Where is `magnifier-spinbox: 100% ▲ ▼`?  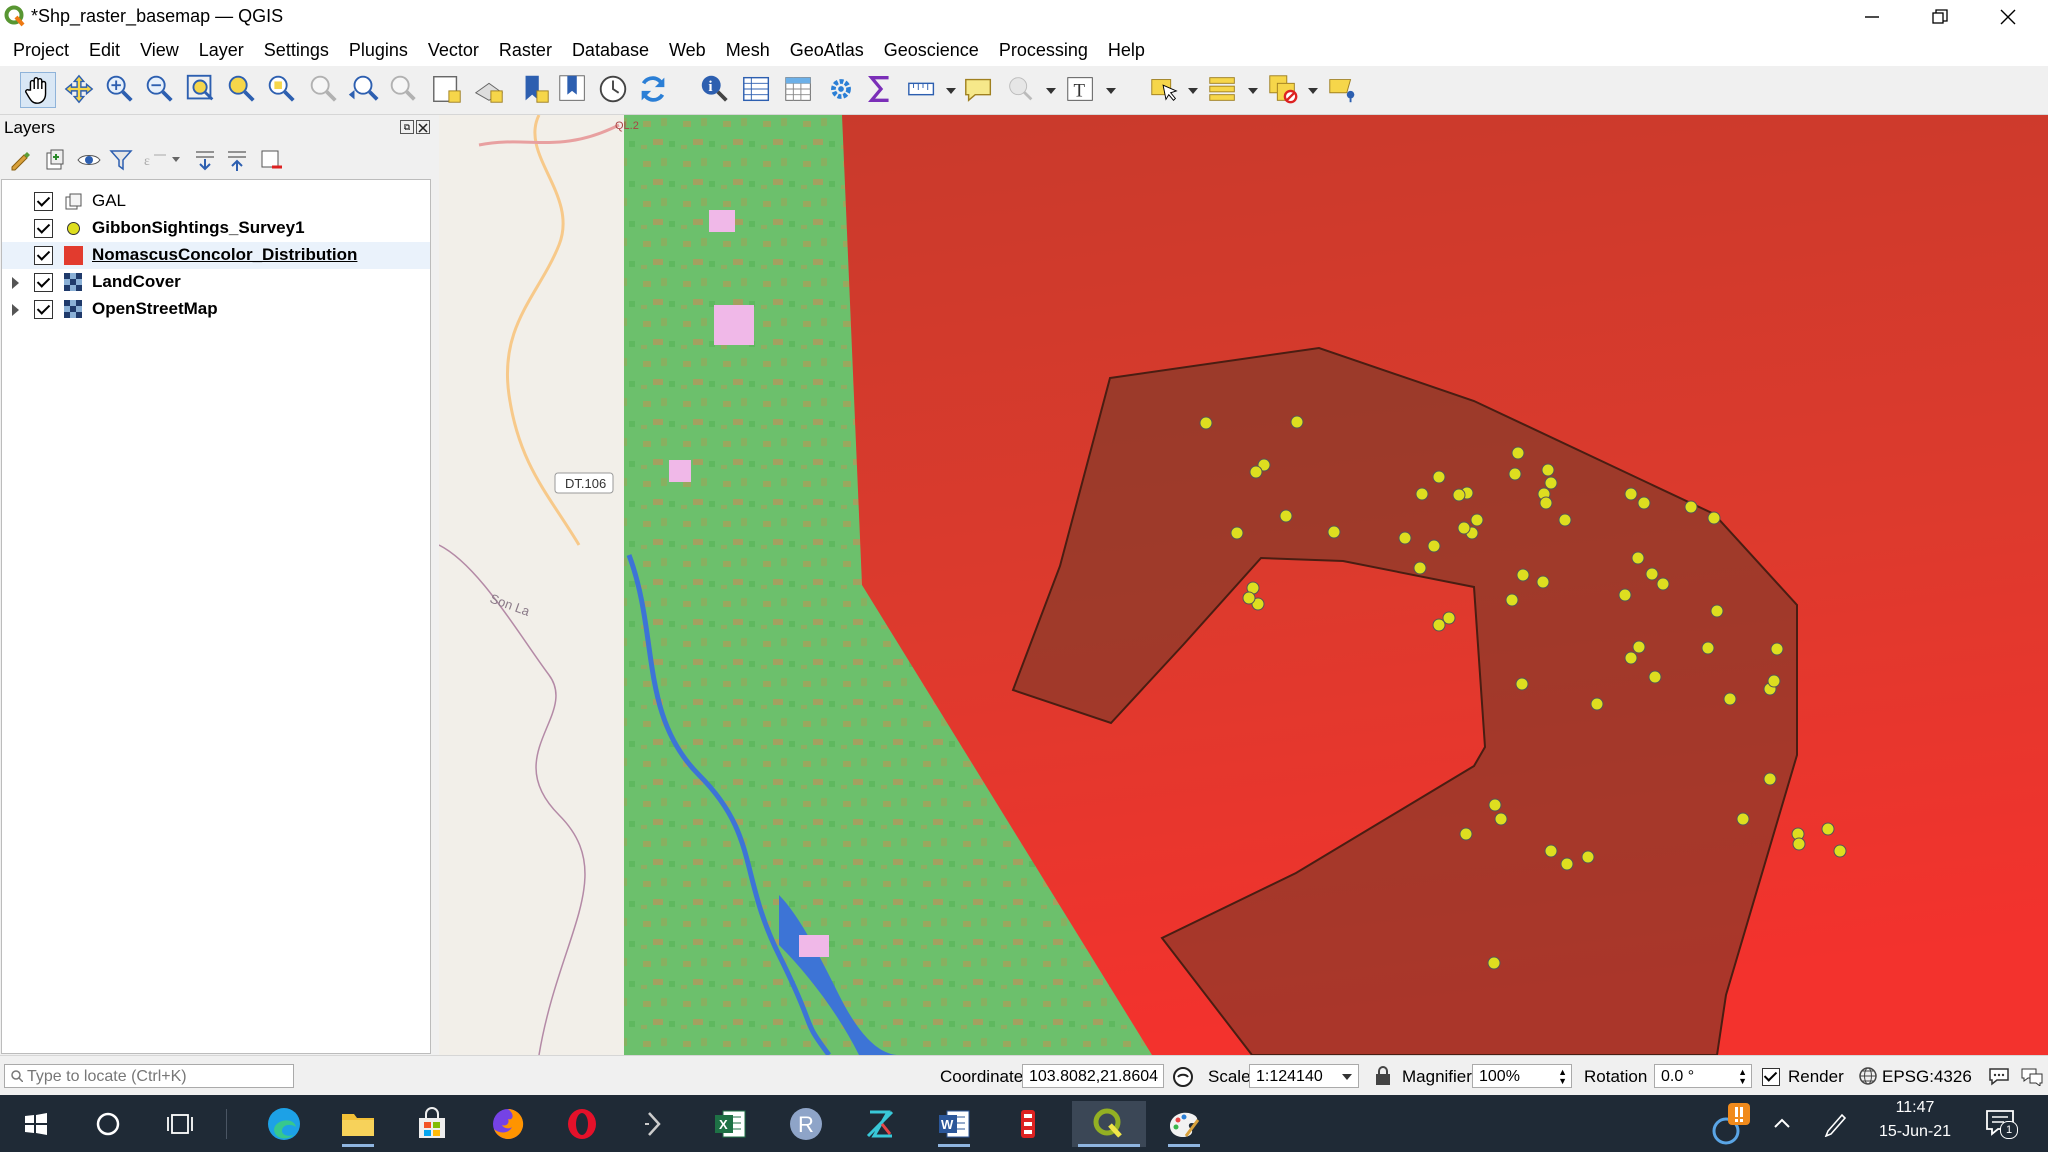
magnifier-spinbox: 100% ▲ ▼ is located at coordinates (1522, 1076).